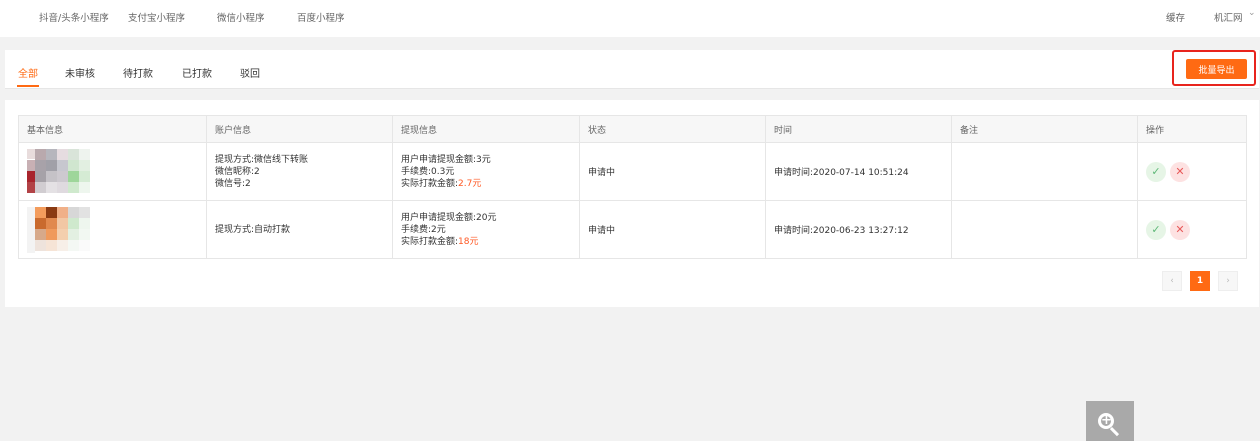 The width and height of the screenshot is (1260, 441). Describe the element at coordinates (74, 17) in the screenshot. I see `nav-douyin: 抖音/头条小程序` at that location.